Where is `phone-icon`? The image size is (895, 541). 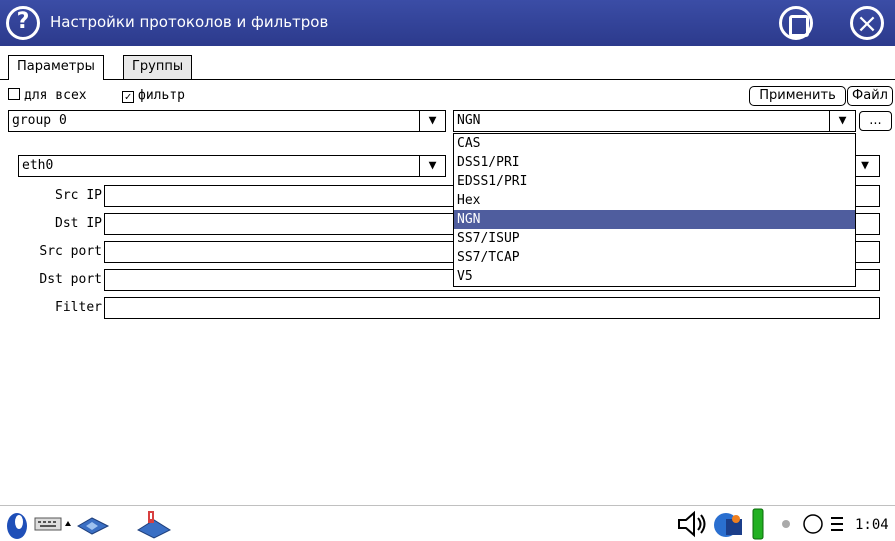
phone-icon is located at coordinates (154, 524).